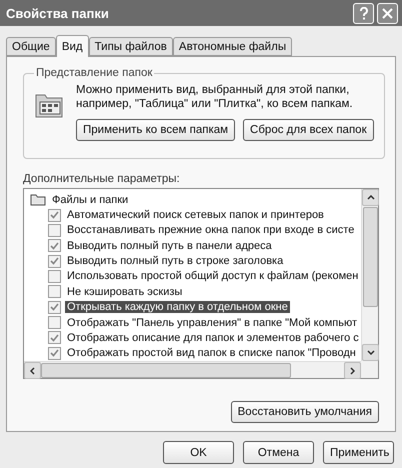 Image resolution: width=402 pixels, height=468 pixels. Describe the element at coordinates (198, 452) in the screenshot. I see `dialog-button: OK` at that location.